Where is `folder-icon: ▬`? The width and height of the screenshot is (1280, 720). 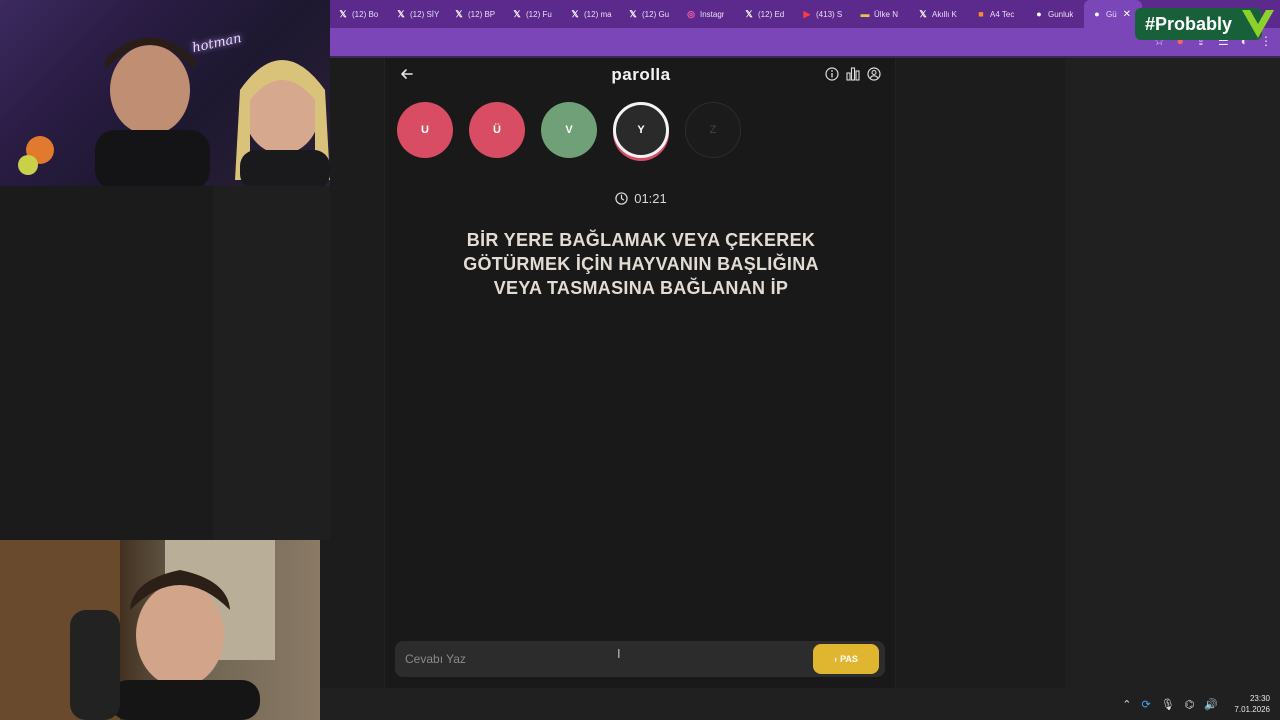
folder-icon: ▬ is located at coordinates (865, 14).